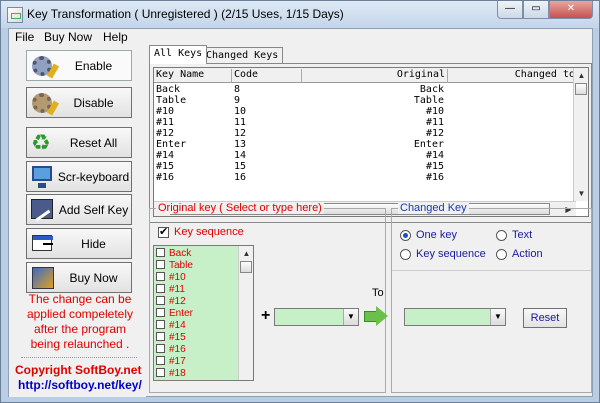 This screenshot has height=403, width=600. What do you see at coordinates (78, 370) in the screenshot?
I see `copyright-text: Copyright SoftBoy.net` at bounding box center [78, 370].